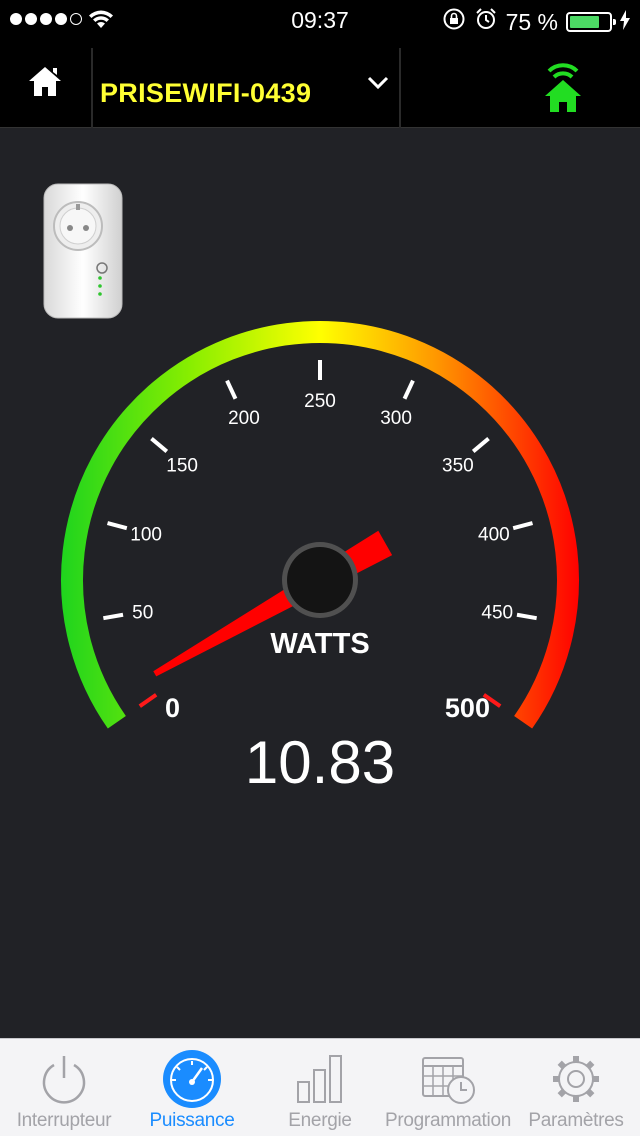 This screenshot has height=1136, width=640. Describe the element at coordinates (142, 612) in the screenshot. I see `gauge-tick-label: 50` at that location.